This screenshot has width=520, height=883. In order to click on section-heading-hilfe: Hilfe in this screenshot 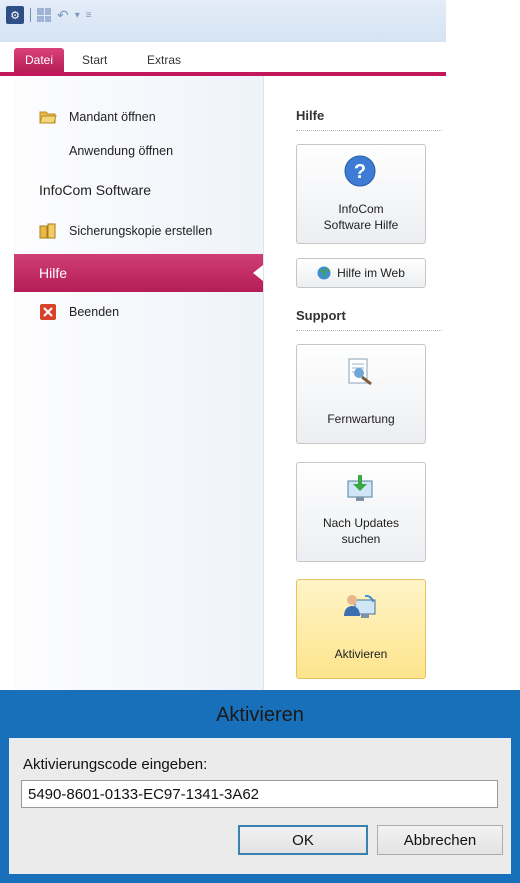, I will do `click(310, 115)`.